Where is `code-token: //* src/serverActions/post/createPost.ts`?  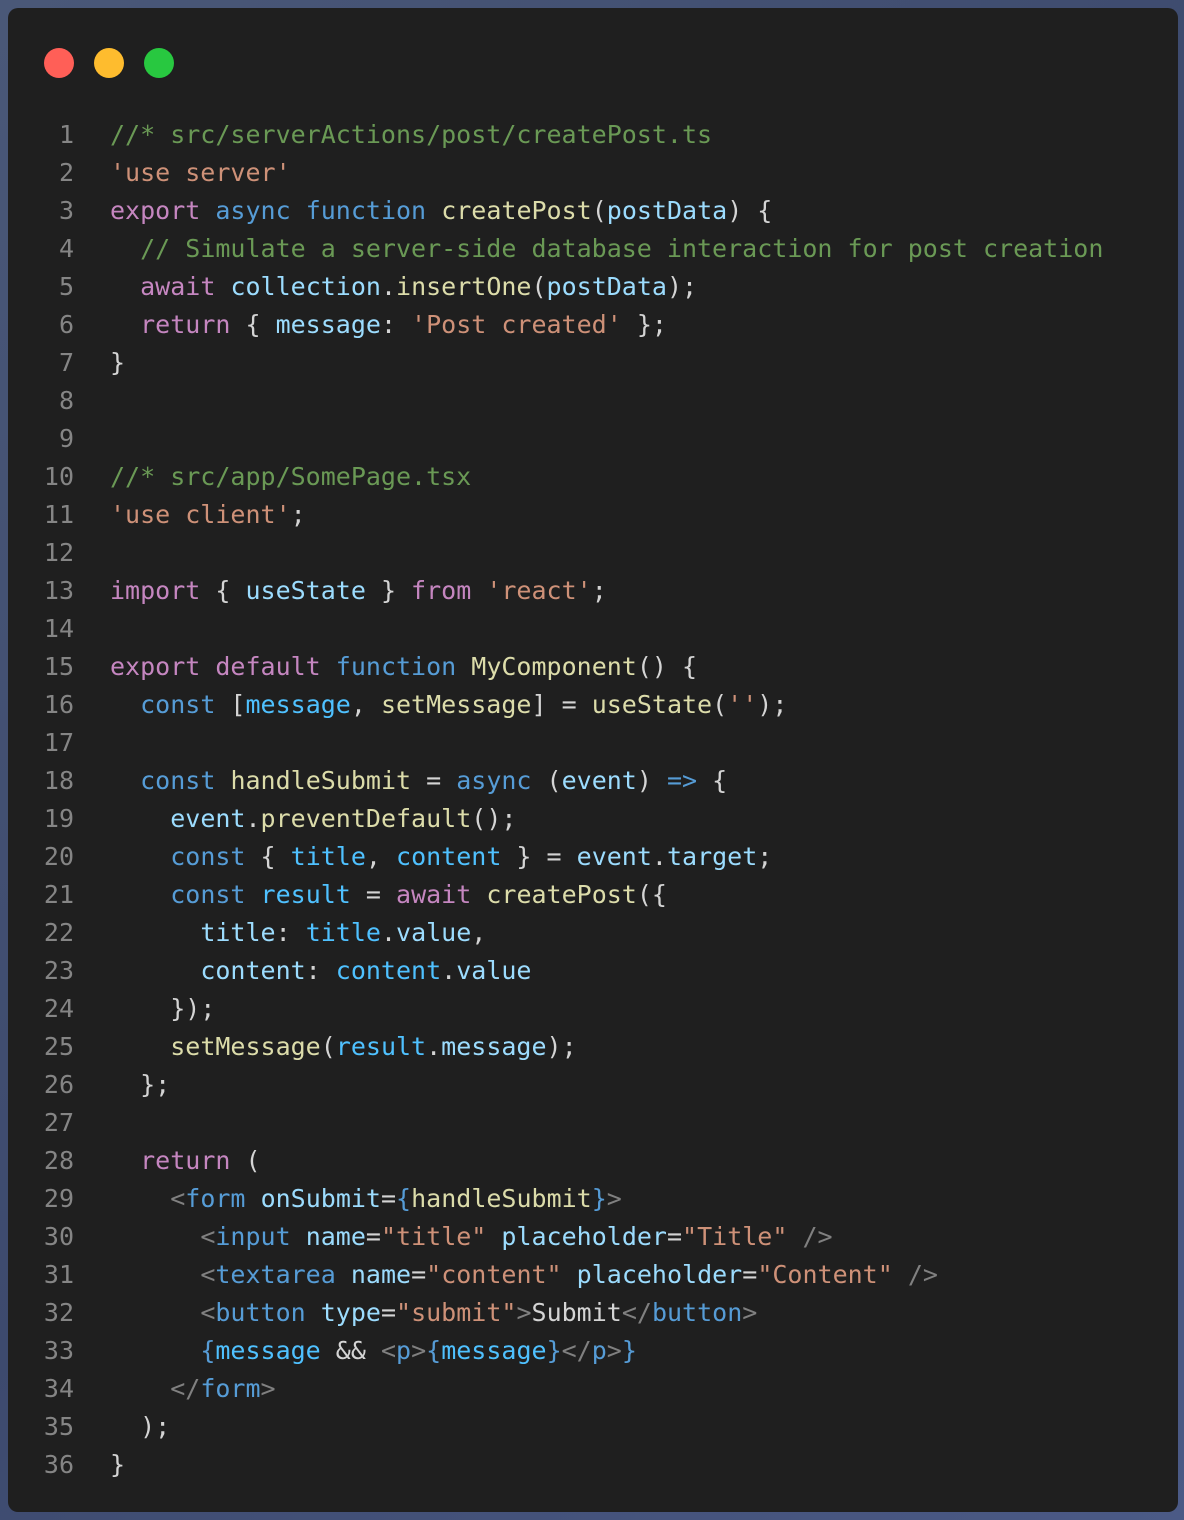
code-token: //* src/serverActions/post/createPost.ts is located at coordinates (411, 134).